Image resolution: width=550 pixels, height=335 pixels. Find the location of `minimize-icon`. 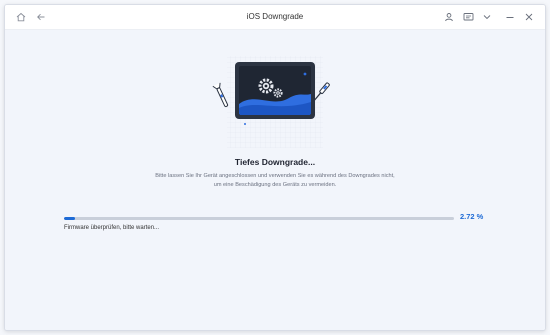

minimize-icon is located at coordinates (510, 17).